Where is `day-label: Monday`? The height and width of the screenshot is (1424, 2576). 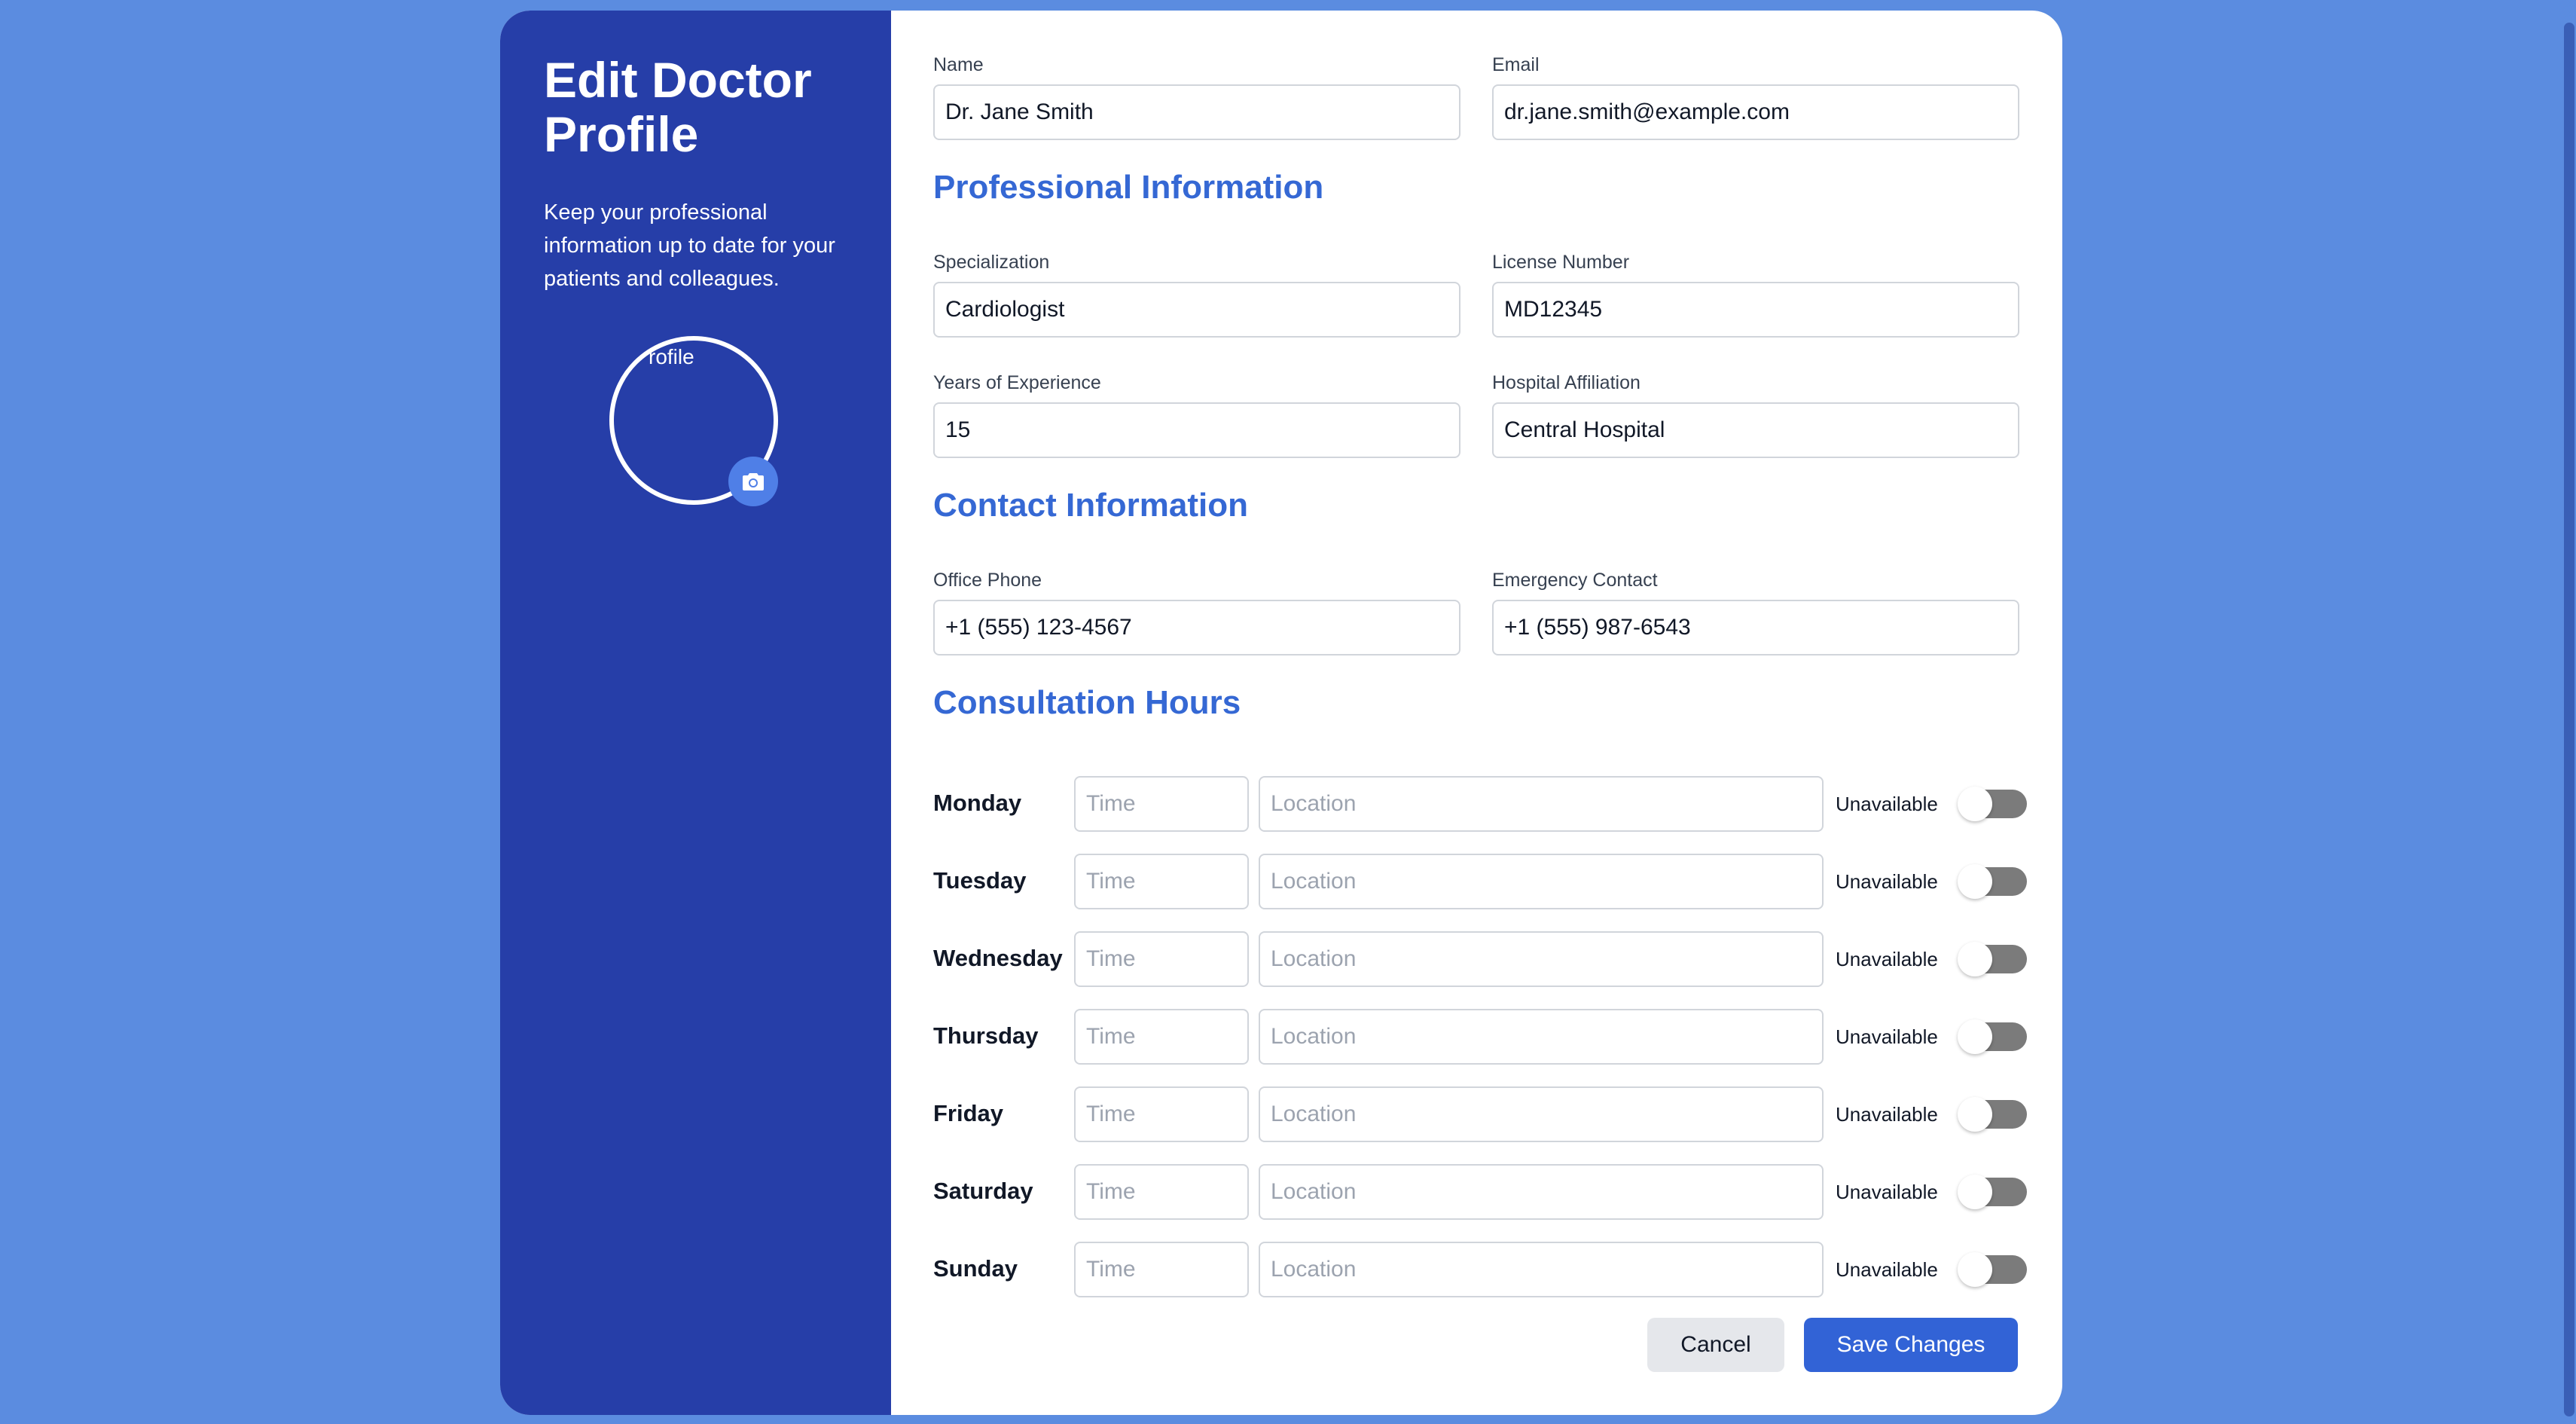
day-label: Monday is located at coordinates (978, 803).